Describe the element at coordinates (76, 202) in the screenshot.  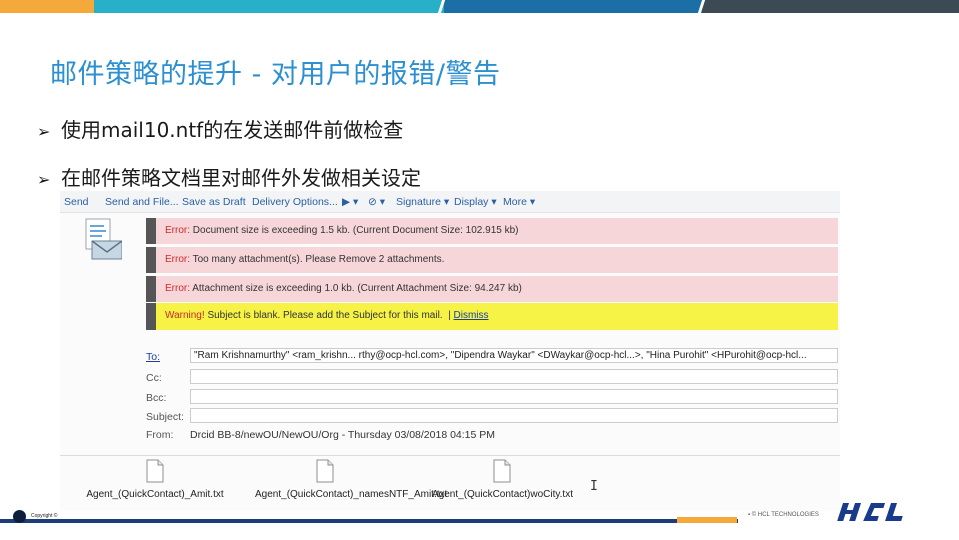
I see `send-button: Send` at that location.